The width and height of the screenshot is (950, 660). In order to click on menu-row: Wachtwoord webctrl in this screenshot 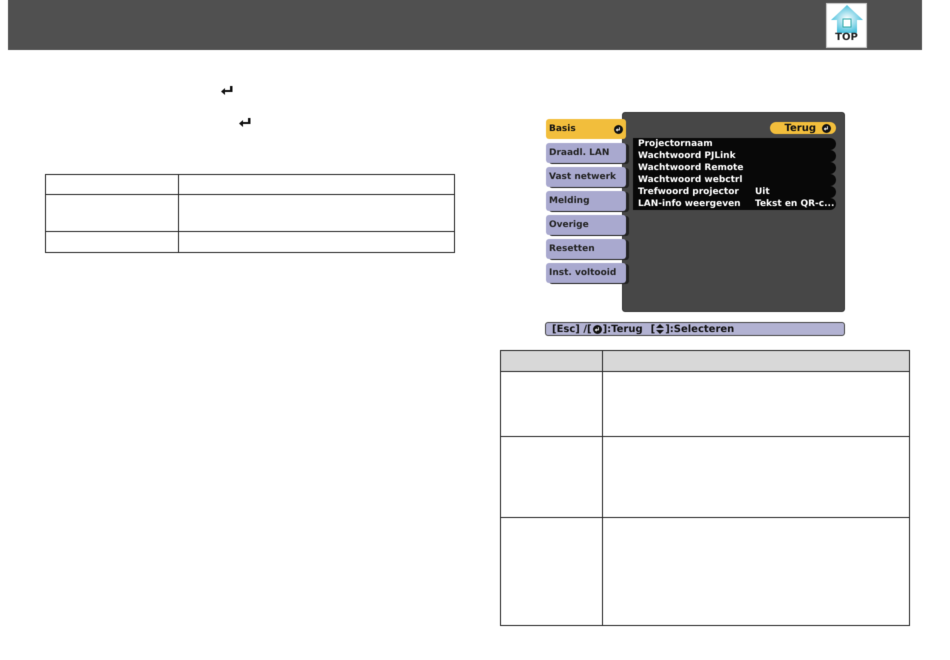, I will do `click(734, 180)`.